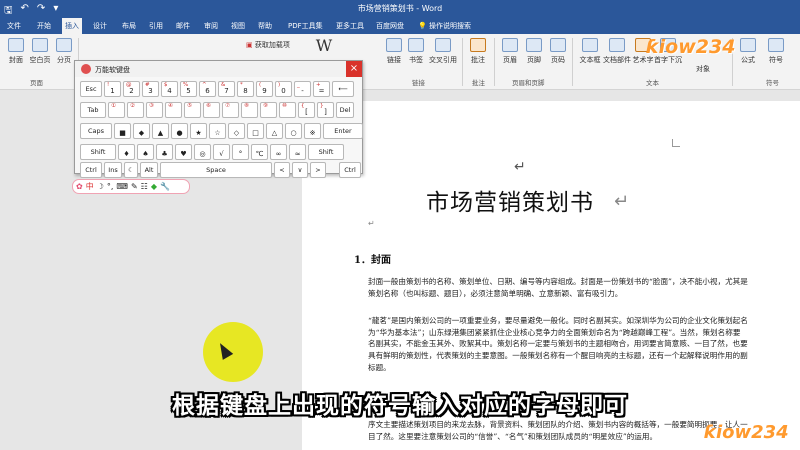  What do you see at coordinates (165, 186) in the screenshot?
I see `settings-icon: 🔧` at bounding box center [165, 186].